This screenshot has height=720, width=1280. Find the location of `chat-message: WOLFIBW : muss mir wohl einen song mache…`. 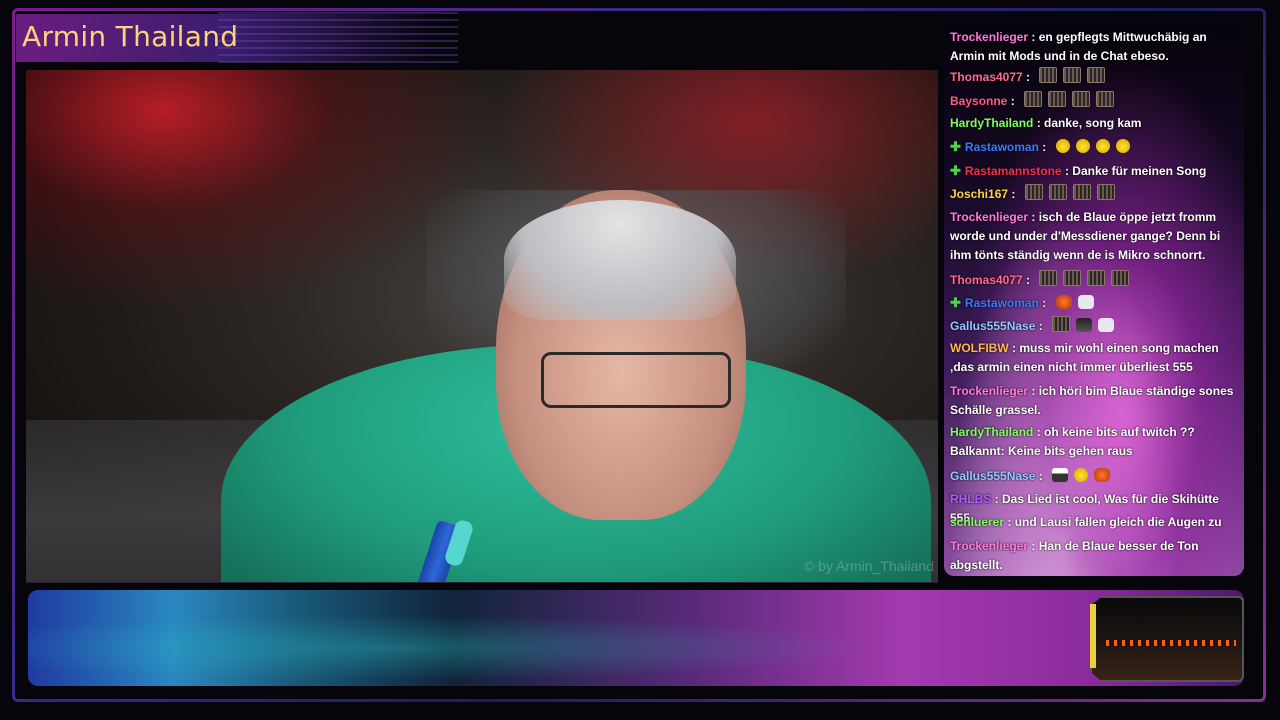

chat-message: WOLFIBW : muss mir wohl einen song mache… is located at coordinates (1095, 358).